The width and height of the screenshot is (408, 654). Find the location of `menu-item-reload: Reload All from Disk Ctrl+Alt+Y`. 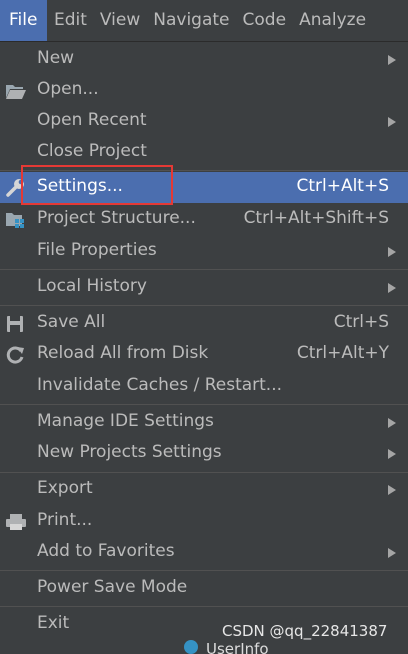

menu-item-reload: Reload All from Disk Ctrl+Alt+Y is located at coordinates (204, 354).